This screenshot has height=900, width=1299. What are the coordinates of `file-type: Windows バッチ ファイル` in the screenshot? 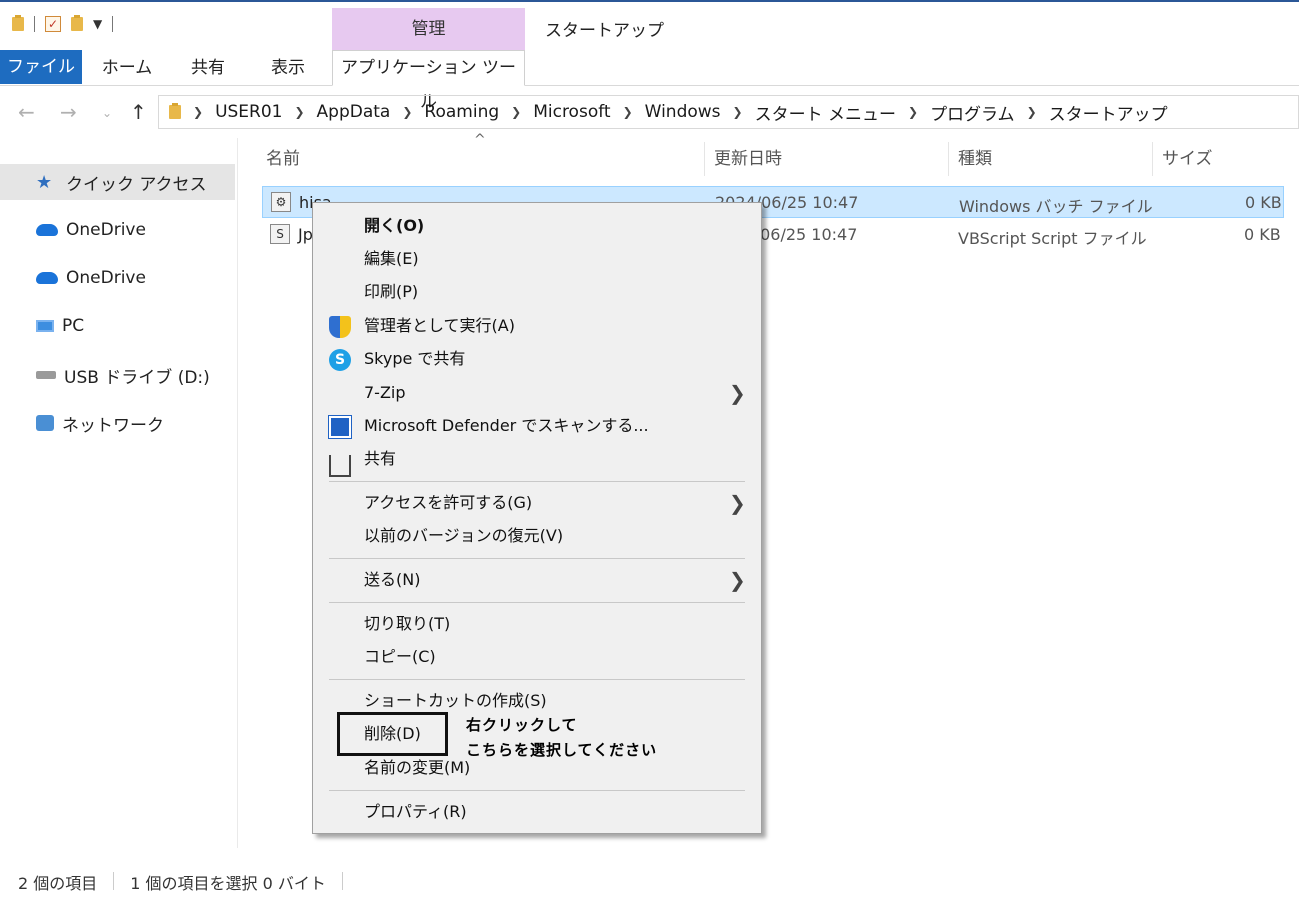 It's located at (1056, 206).